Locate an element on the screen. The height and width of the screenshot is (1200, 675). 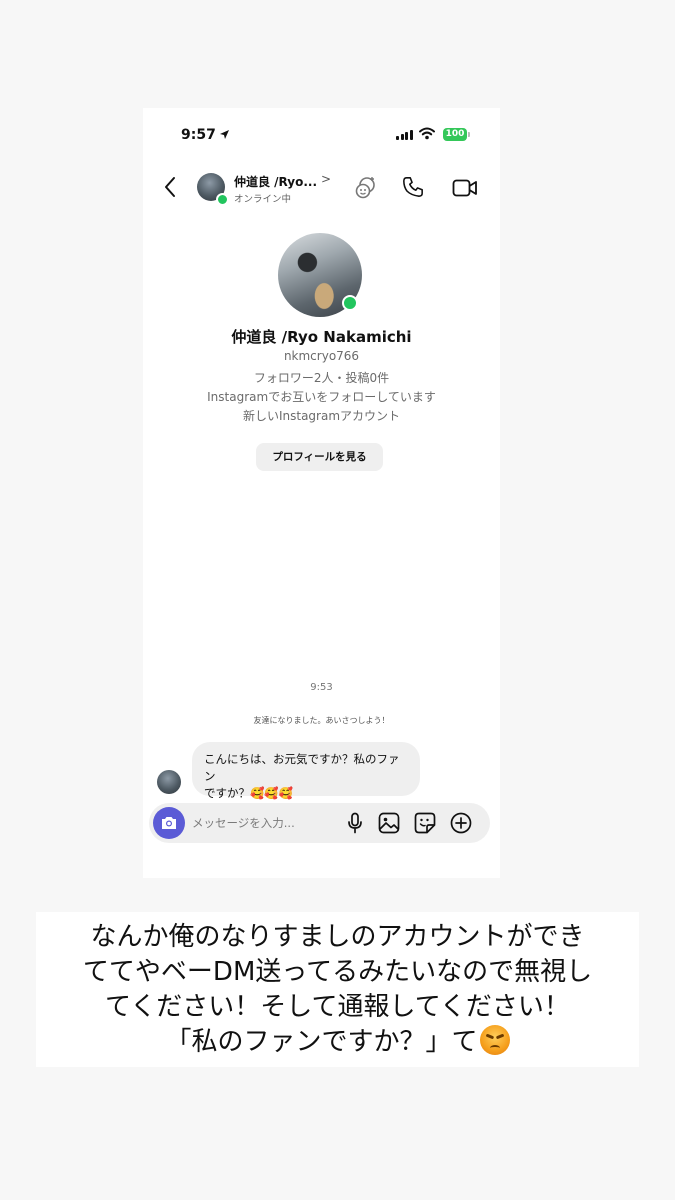
plus-icon is located at coordinates (461, 823).